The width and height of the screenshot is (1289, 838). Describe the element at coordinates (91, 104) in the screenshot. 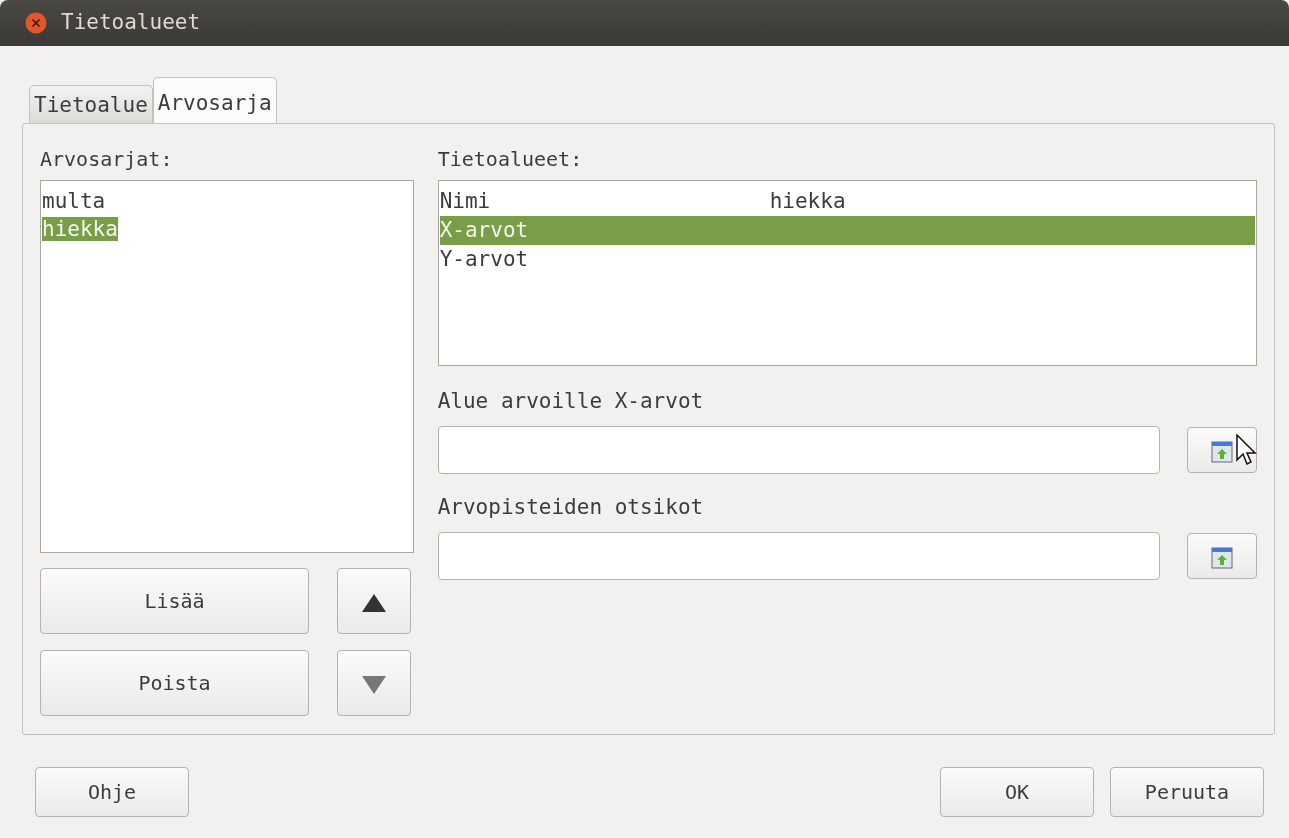

I see `tab: Tietoalue` at that location.